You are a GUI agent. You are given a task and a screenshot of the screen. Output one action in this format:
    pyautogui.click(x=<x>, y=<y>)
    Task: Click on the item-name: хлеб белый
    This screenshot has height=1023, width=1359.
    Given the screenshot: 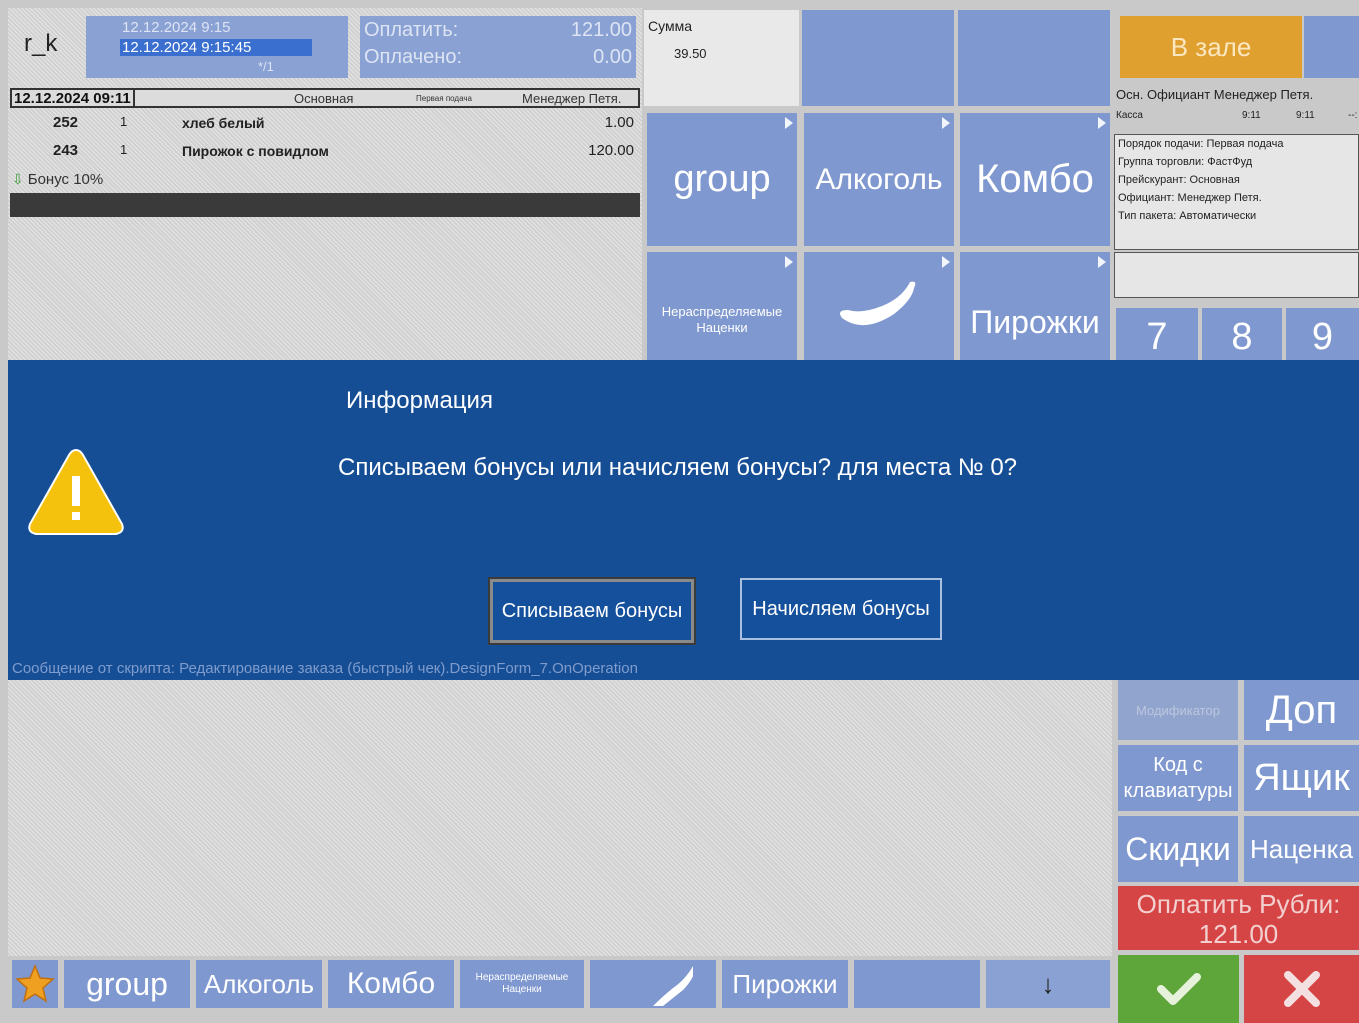 What is the action you would take?
    pyautogui.click(x=223, y=123)
    